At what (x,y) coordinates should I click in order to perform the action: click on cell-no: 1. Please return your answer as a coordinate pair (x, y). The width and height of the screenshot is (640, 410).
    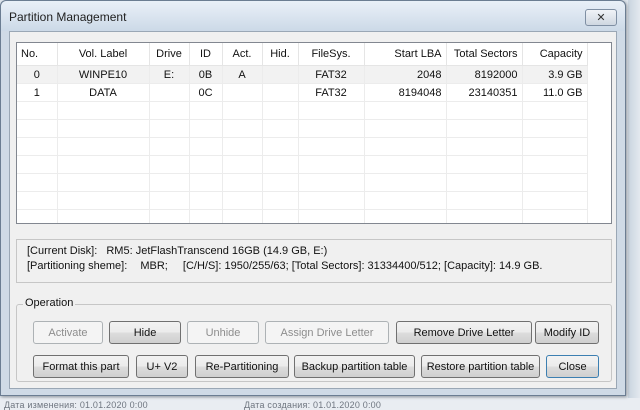
    Looking at the image, I should click on (37, 92).